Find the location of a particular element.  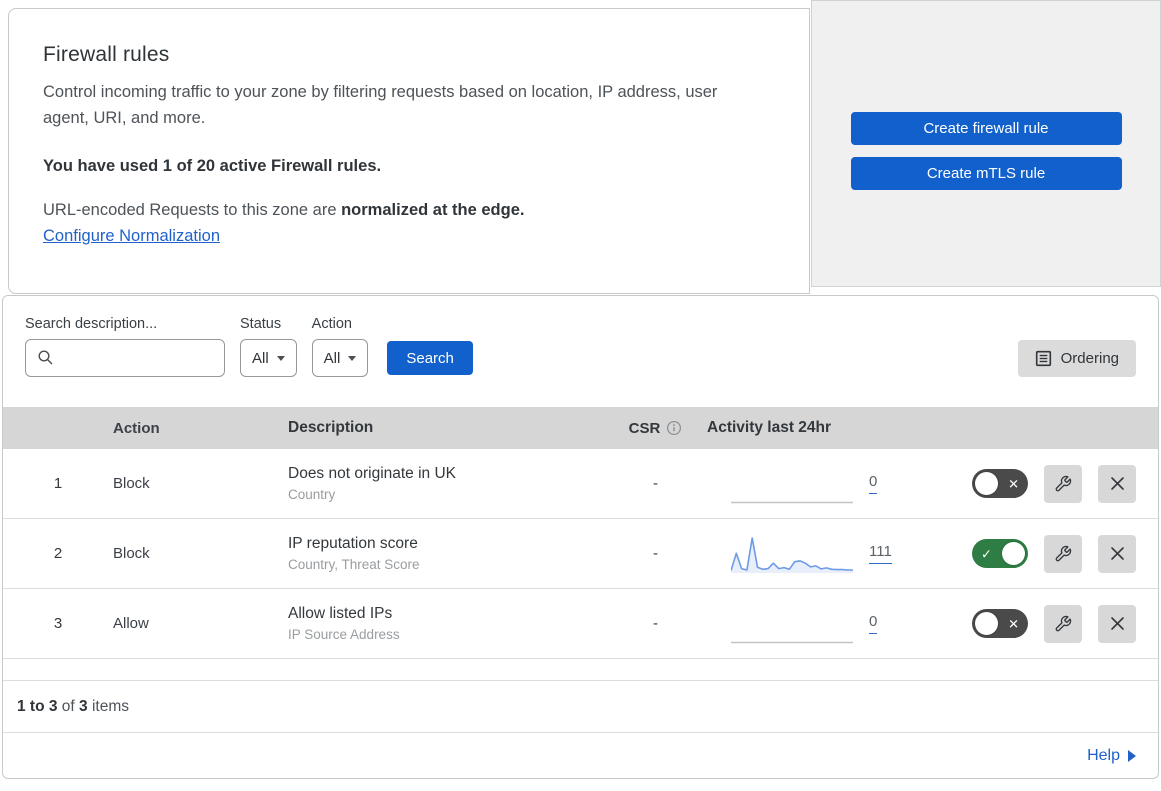

rule-priority: 1 is located at coordinates (58, 483).